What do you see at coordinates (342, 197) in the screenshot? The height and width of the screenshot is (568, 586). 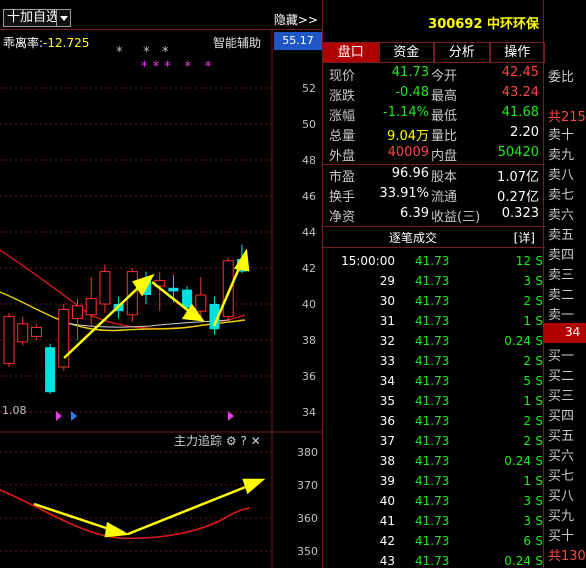 I see `quote-label: 换手` at bounding box center [342, 197].